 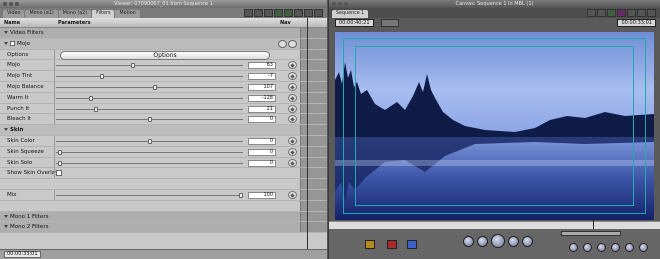 I want to click on play-in-to-out-icon, so click(x=482, y=241).